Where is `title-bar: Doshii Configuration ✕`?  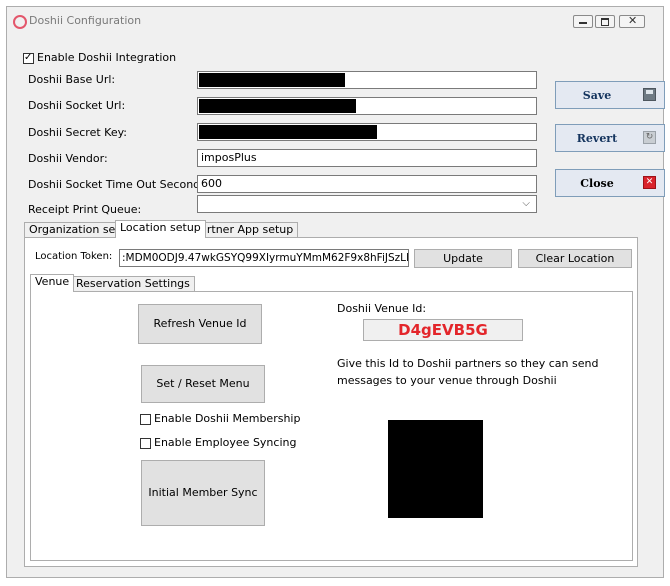
title-bar: Doshii Configuration ✕ is located at coordinates (335, 21).